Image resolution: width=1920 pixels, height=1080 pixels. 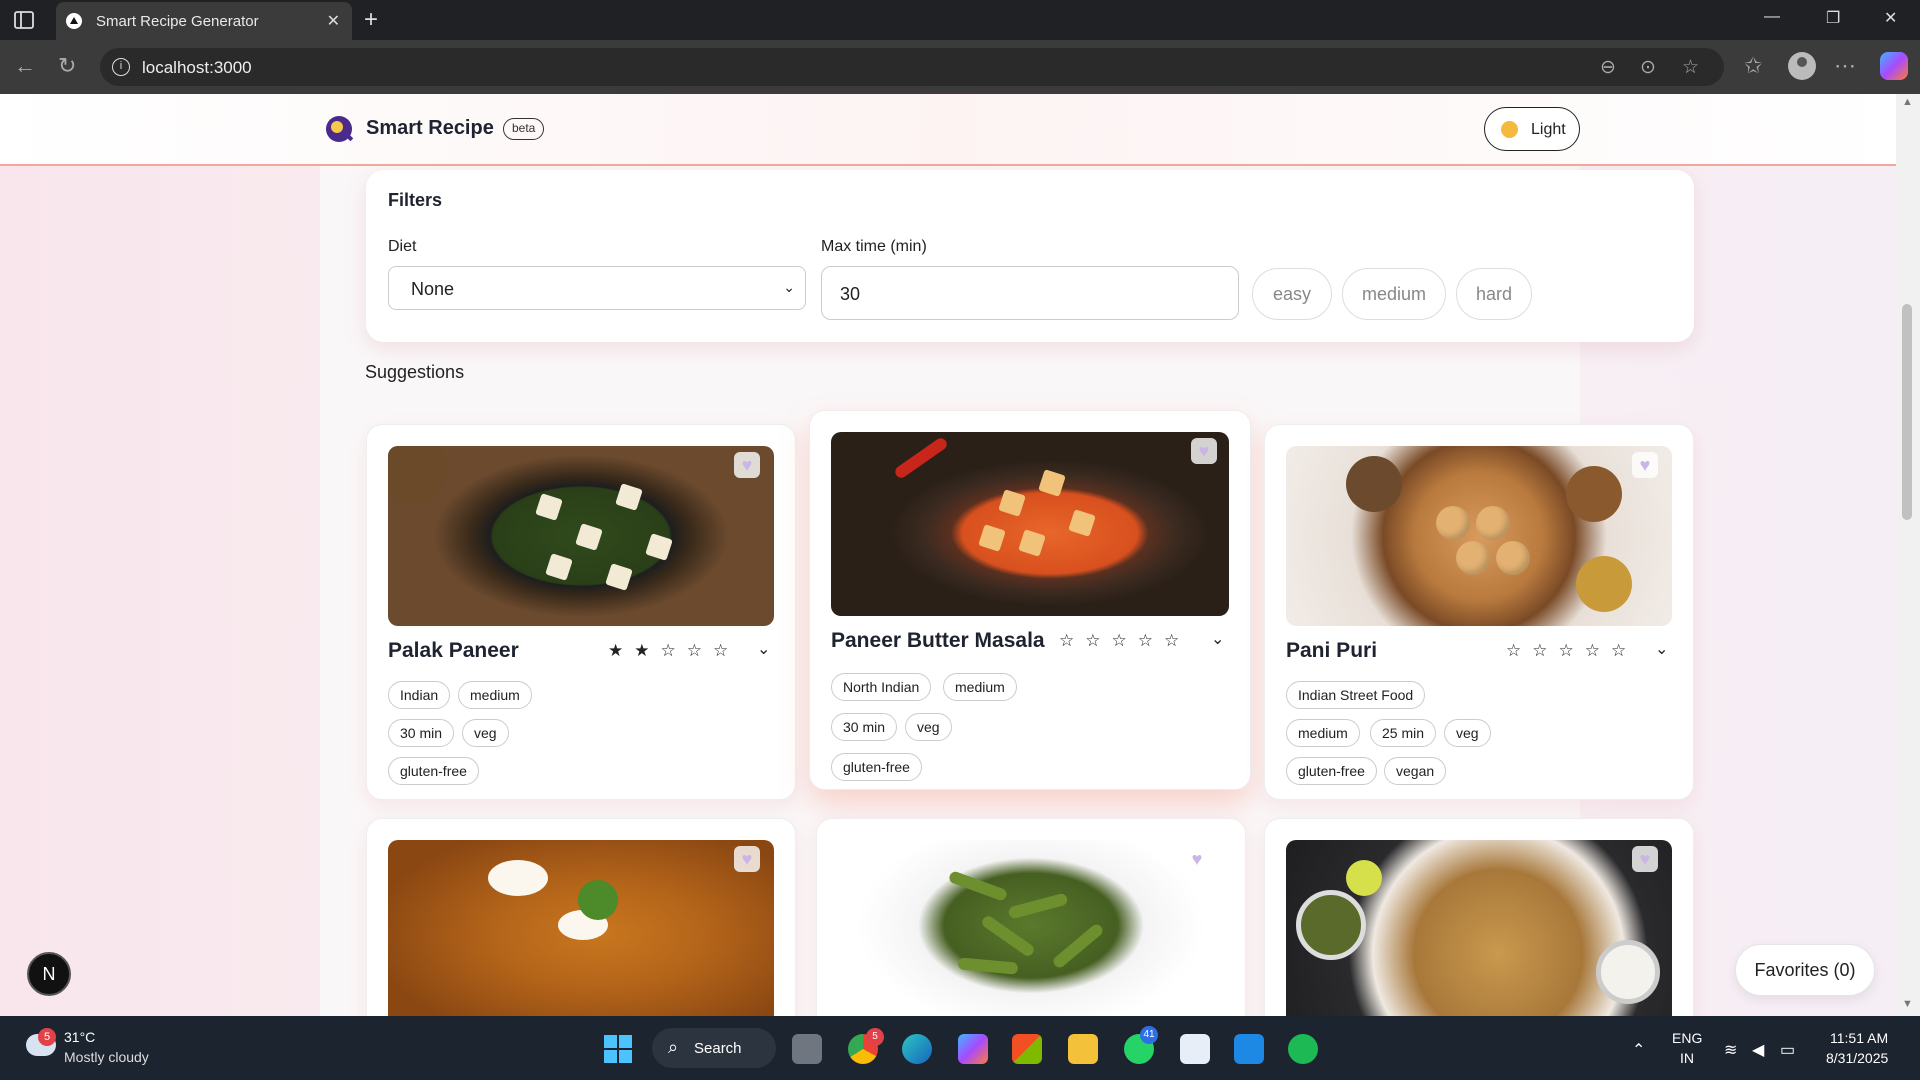 I want to click on wifi-icon: ≋, so click(x=1730, y=1050).